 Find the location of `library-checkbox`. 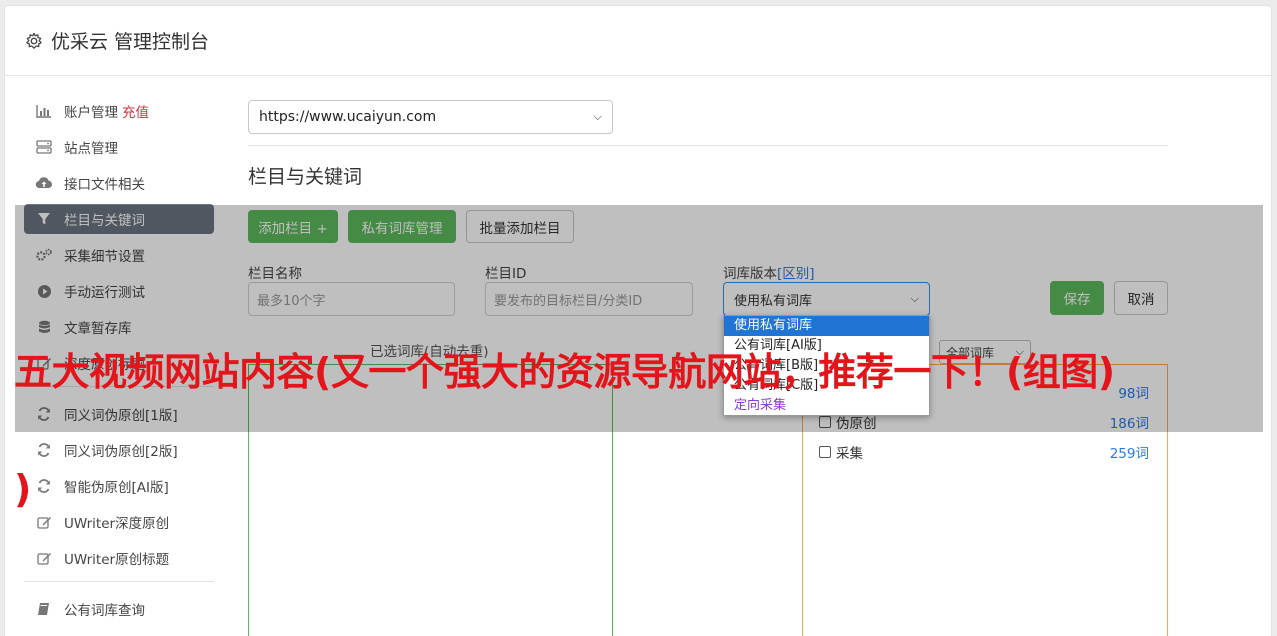

library-checkbox is located at coordinates (825, 452).